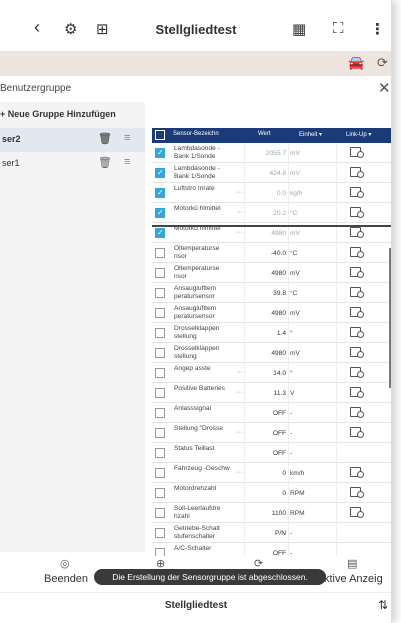 The width and height of the screenshot is (401, 623). Describe the element at coordinates (271, 393) in the screenshot. I see `table-row: Positive Batteries ··· 11.3 V` at that location.